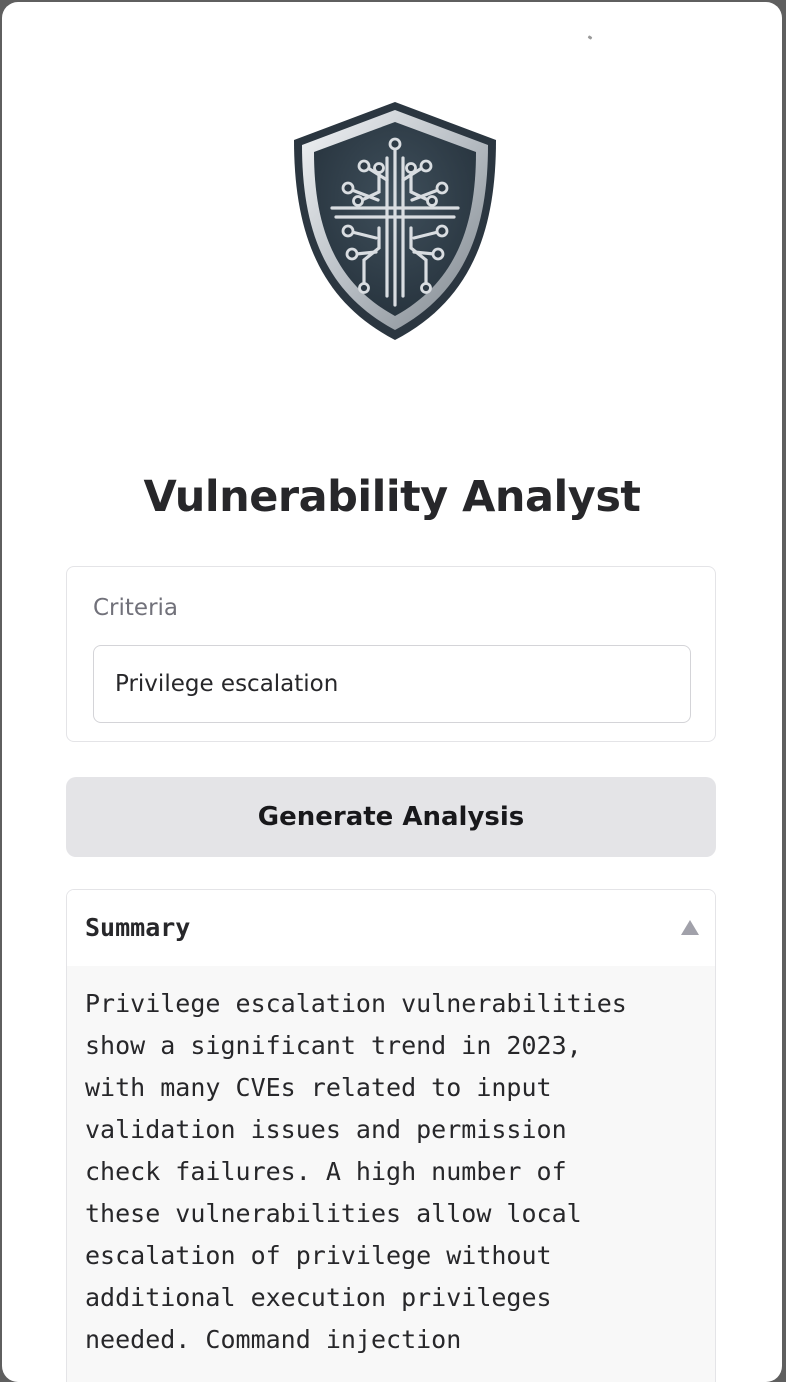 Image resolution: width=786 pixels, height=1382 pixels. I want to click on summary-header: Summary, so click(391, 928).